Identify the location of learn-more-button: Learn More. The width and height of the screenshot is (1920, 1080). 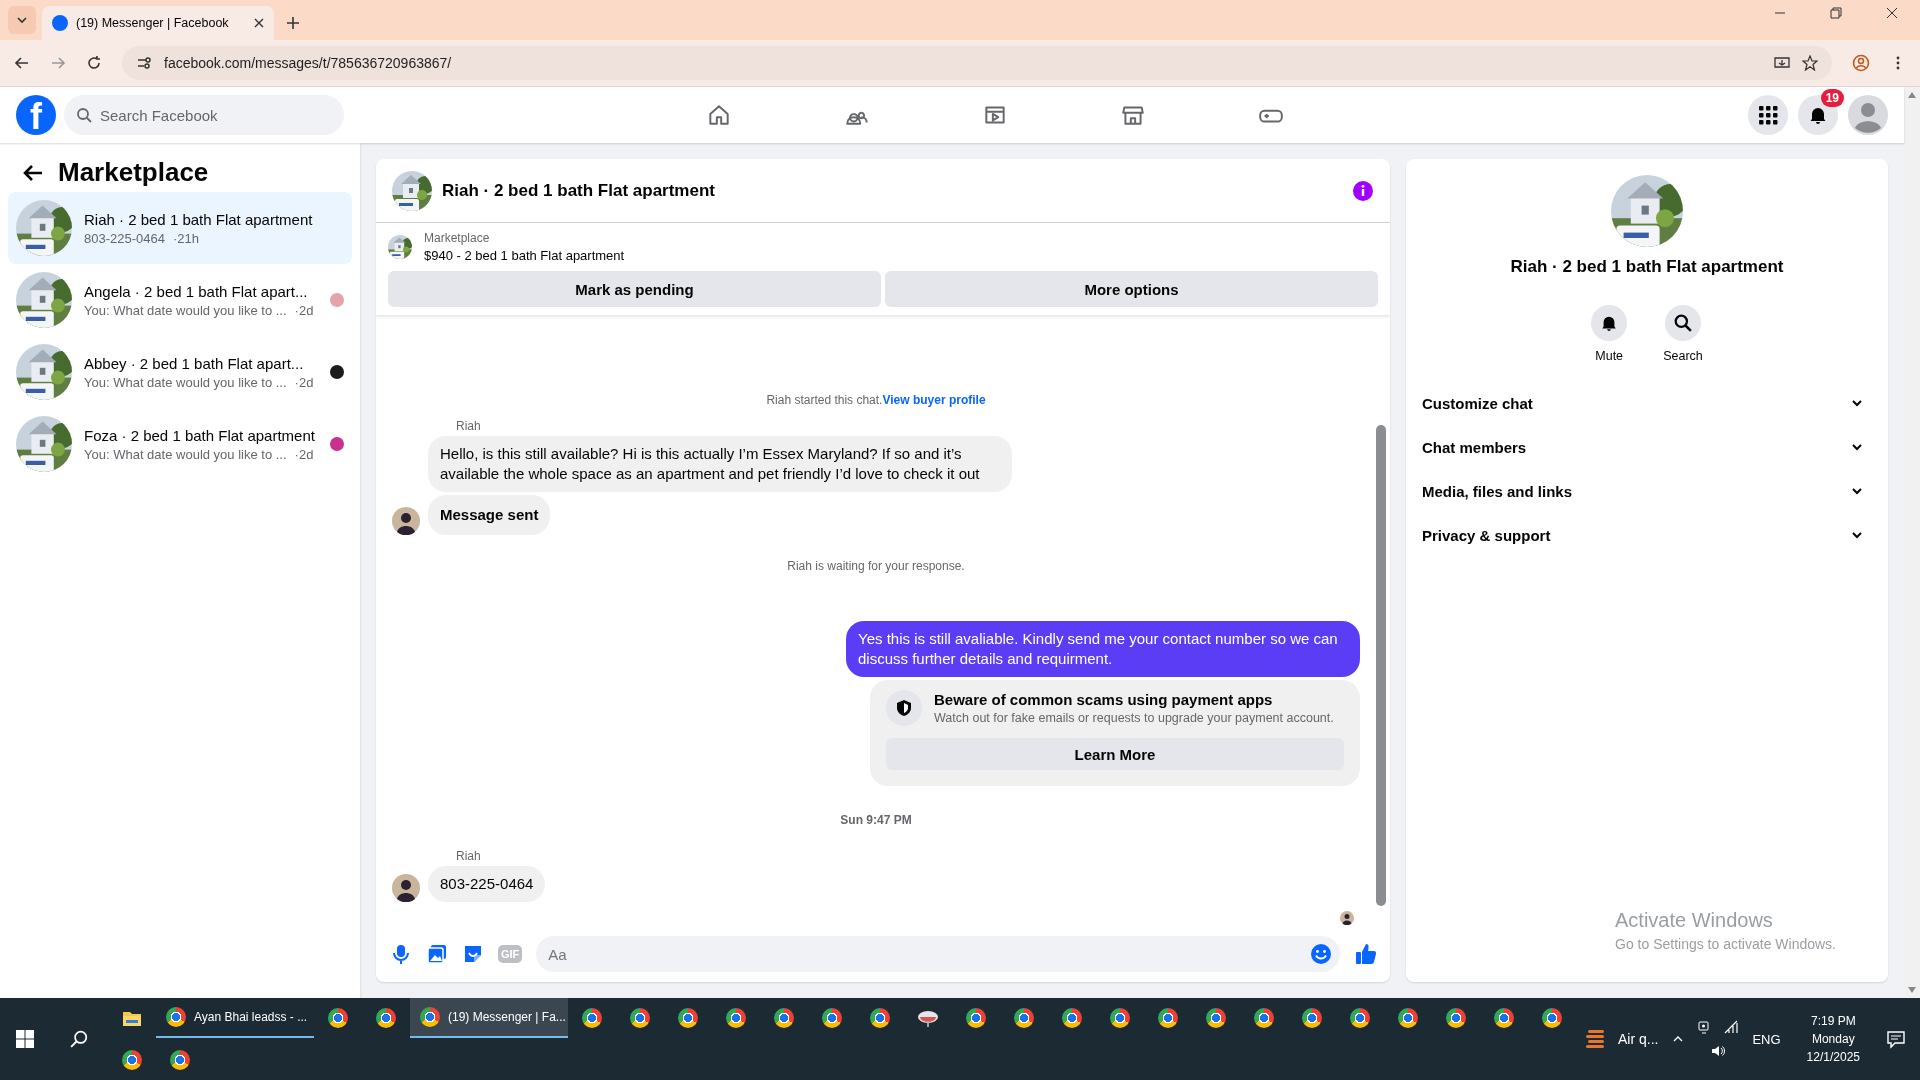
(1115, 754).